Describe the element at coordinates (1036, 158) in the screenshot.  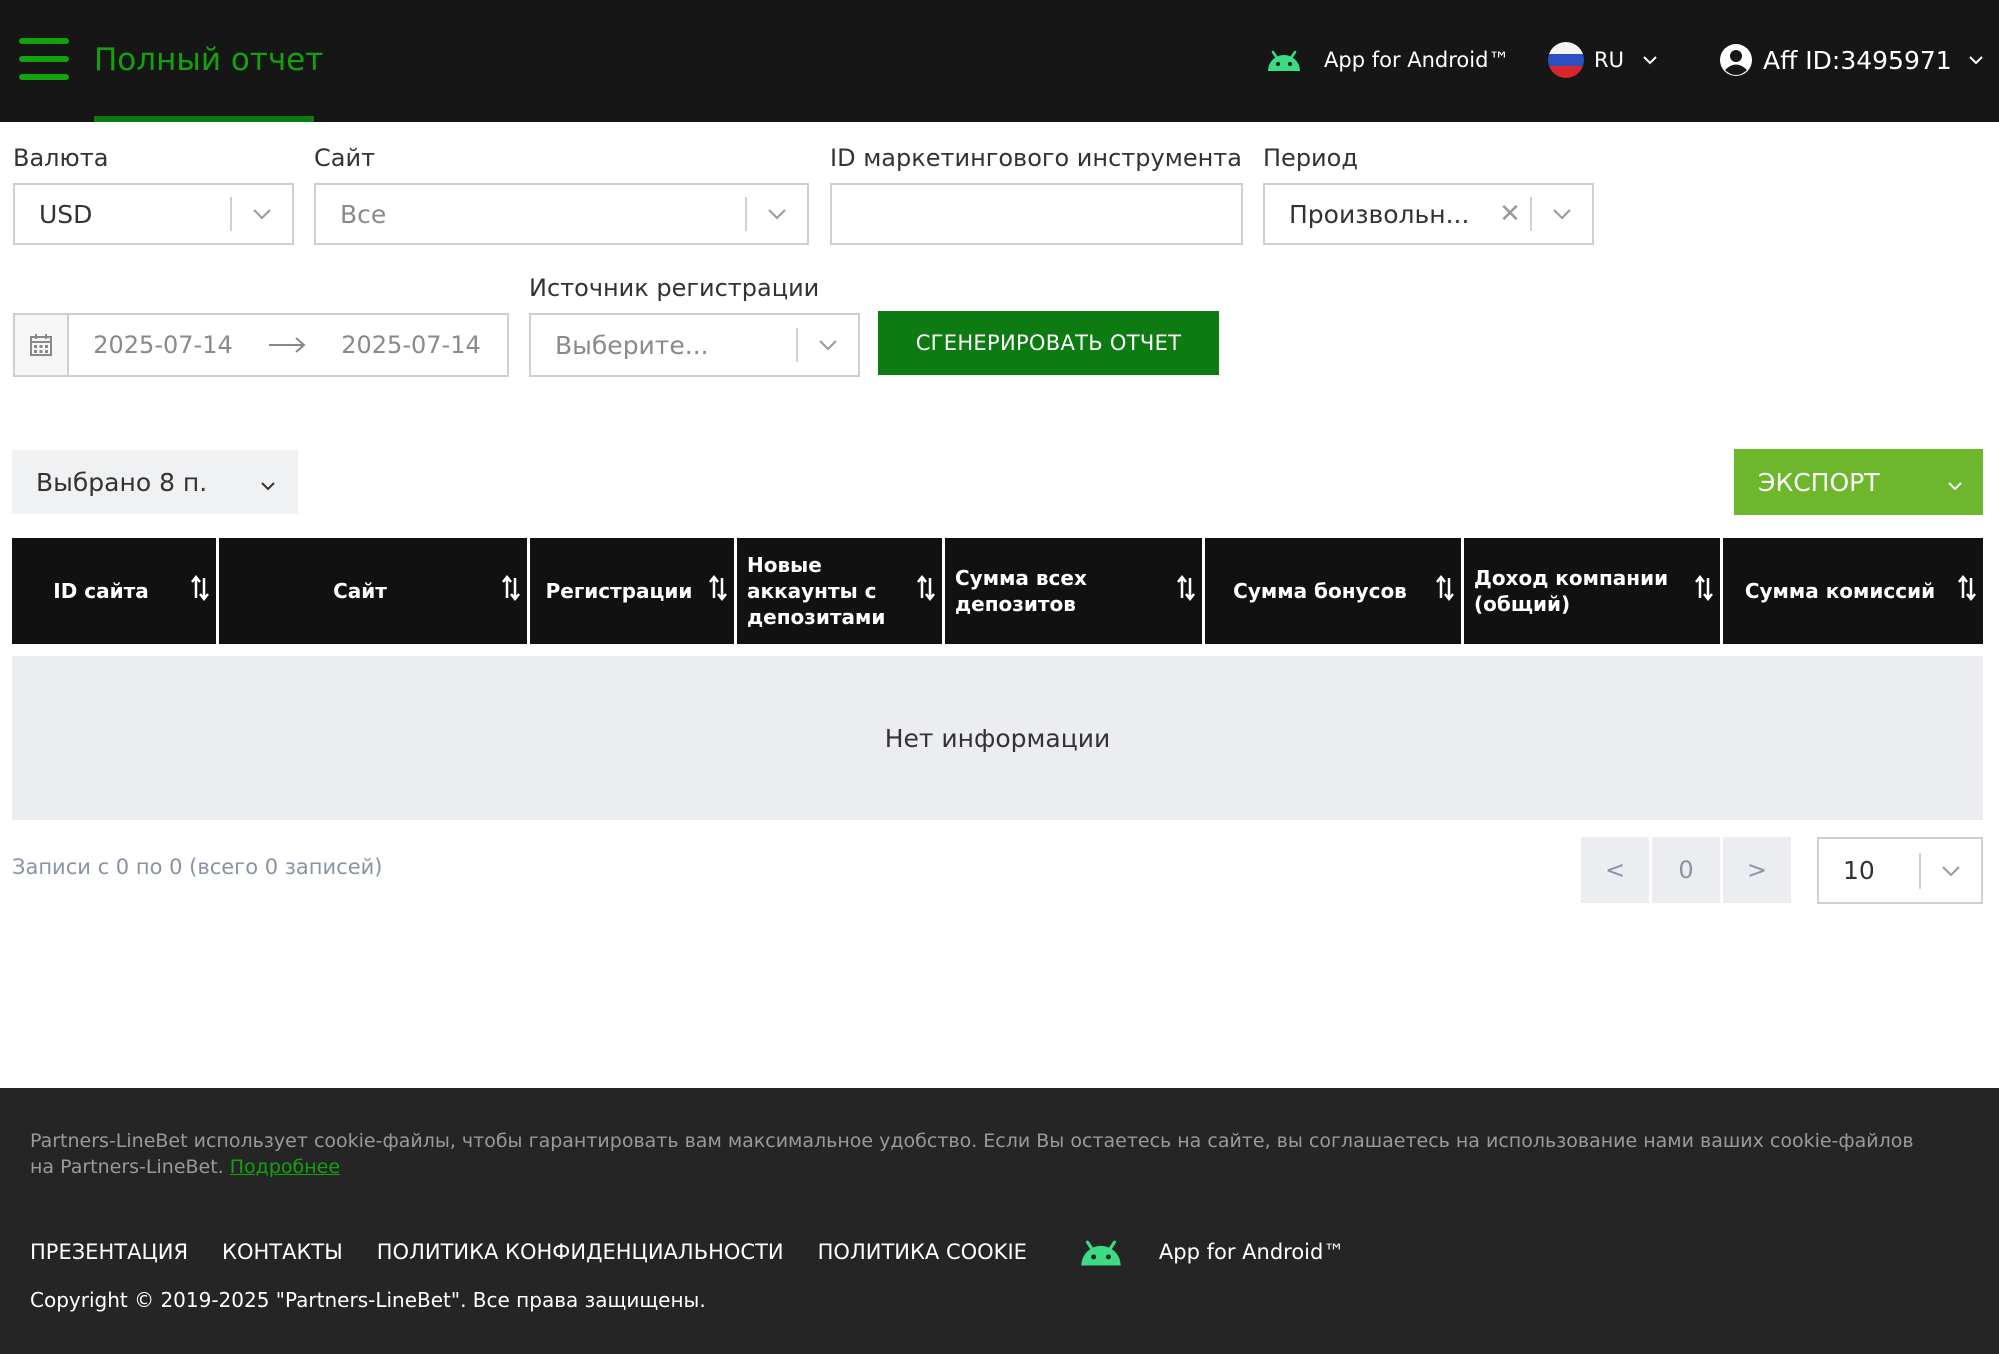
I see `marketing-id-label: ID маркетингового инструмента` at that location.